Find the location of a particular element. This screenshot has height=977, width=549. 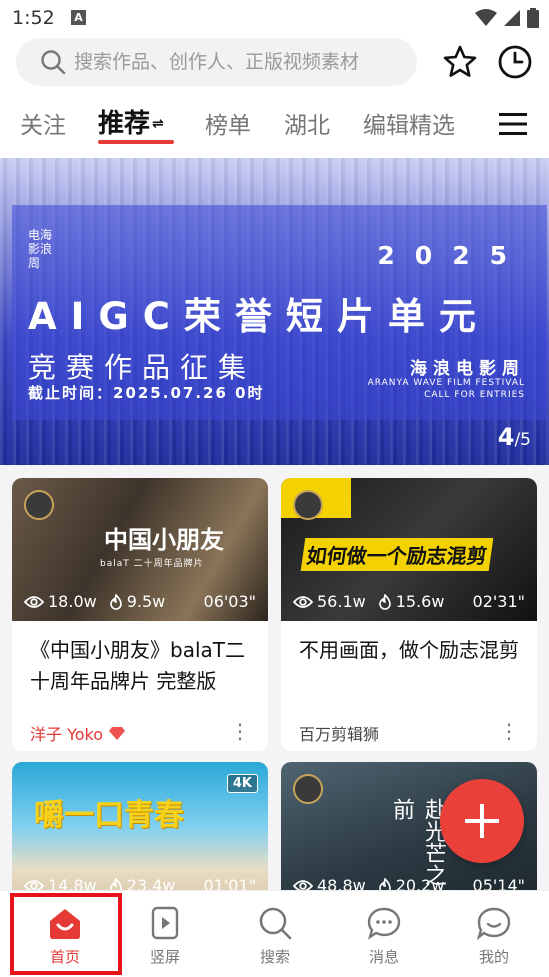

menu-icon is located at coordinates (513, 124).